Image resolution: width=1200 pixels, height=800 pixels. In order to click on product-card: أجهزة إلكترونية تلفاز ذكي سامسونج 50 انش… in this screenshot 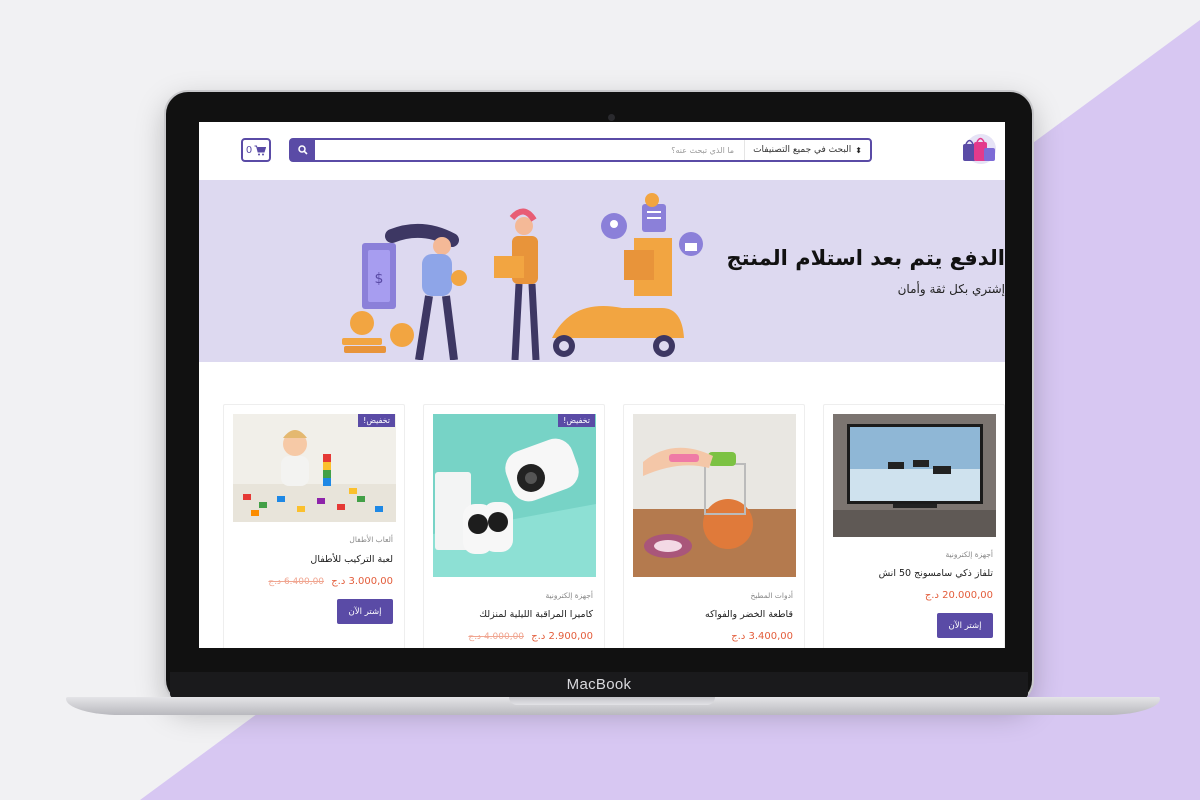, I will do `click(914, 526)`.